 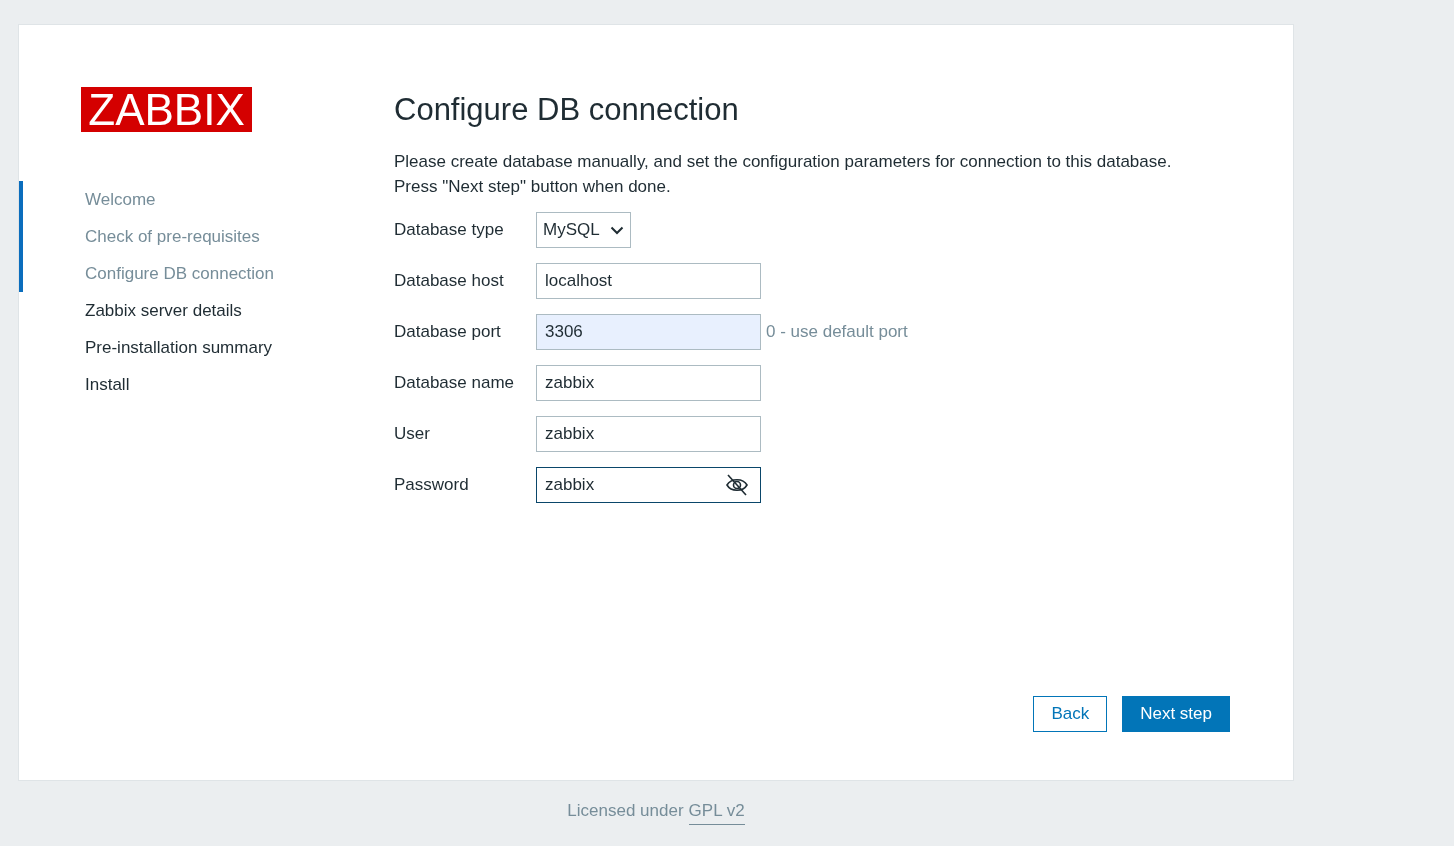 I want to click on input-field: localhost, so click(x=648, y=281).